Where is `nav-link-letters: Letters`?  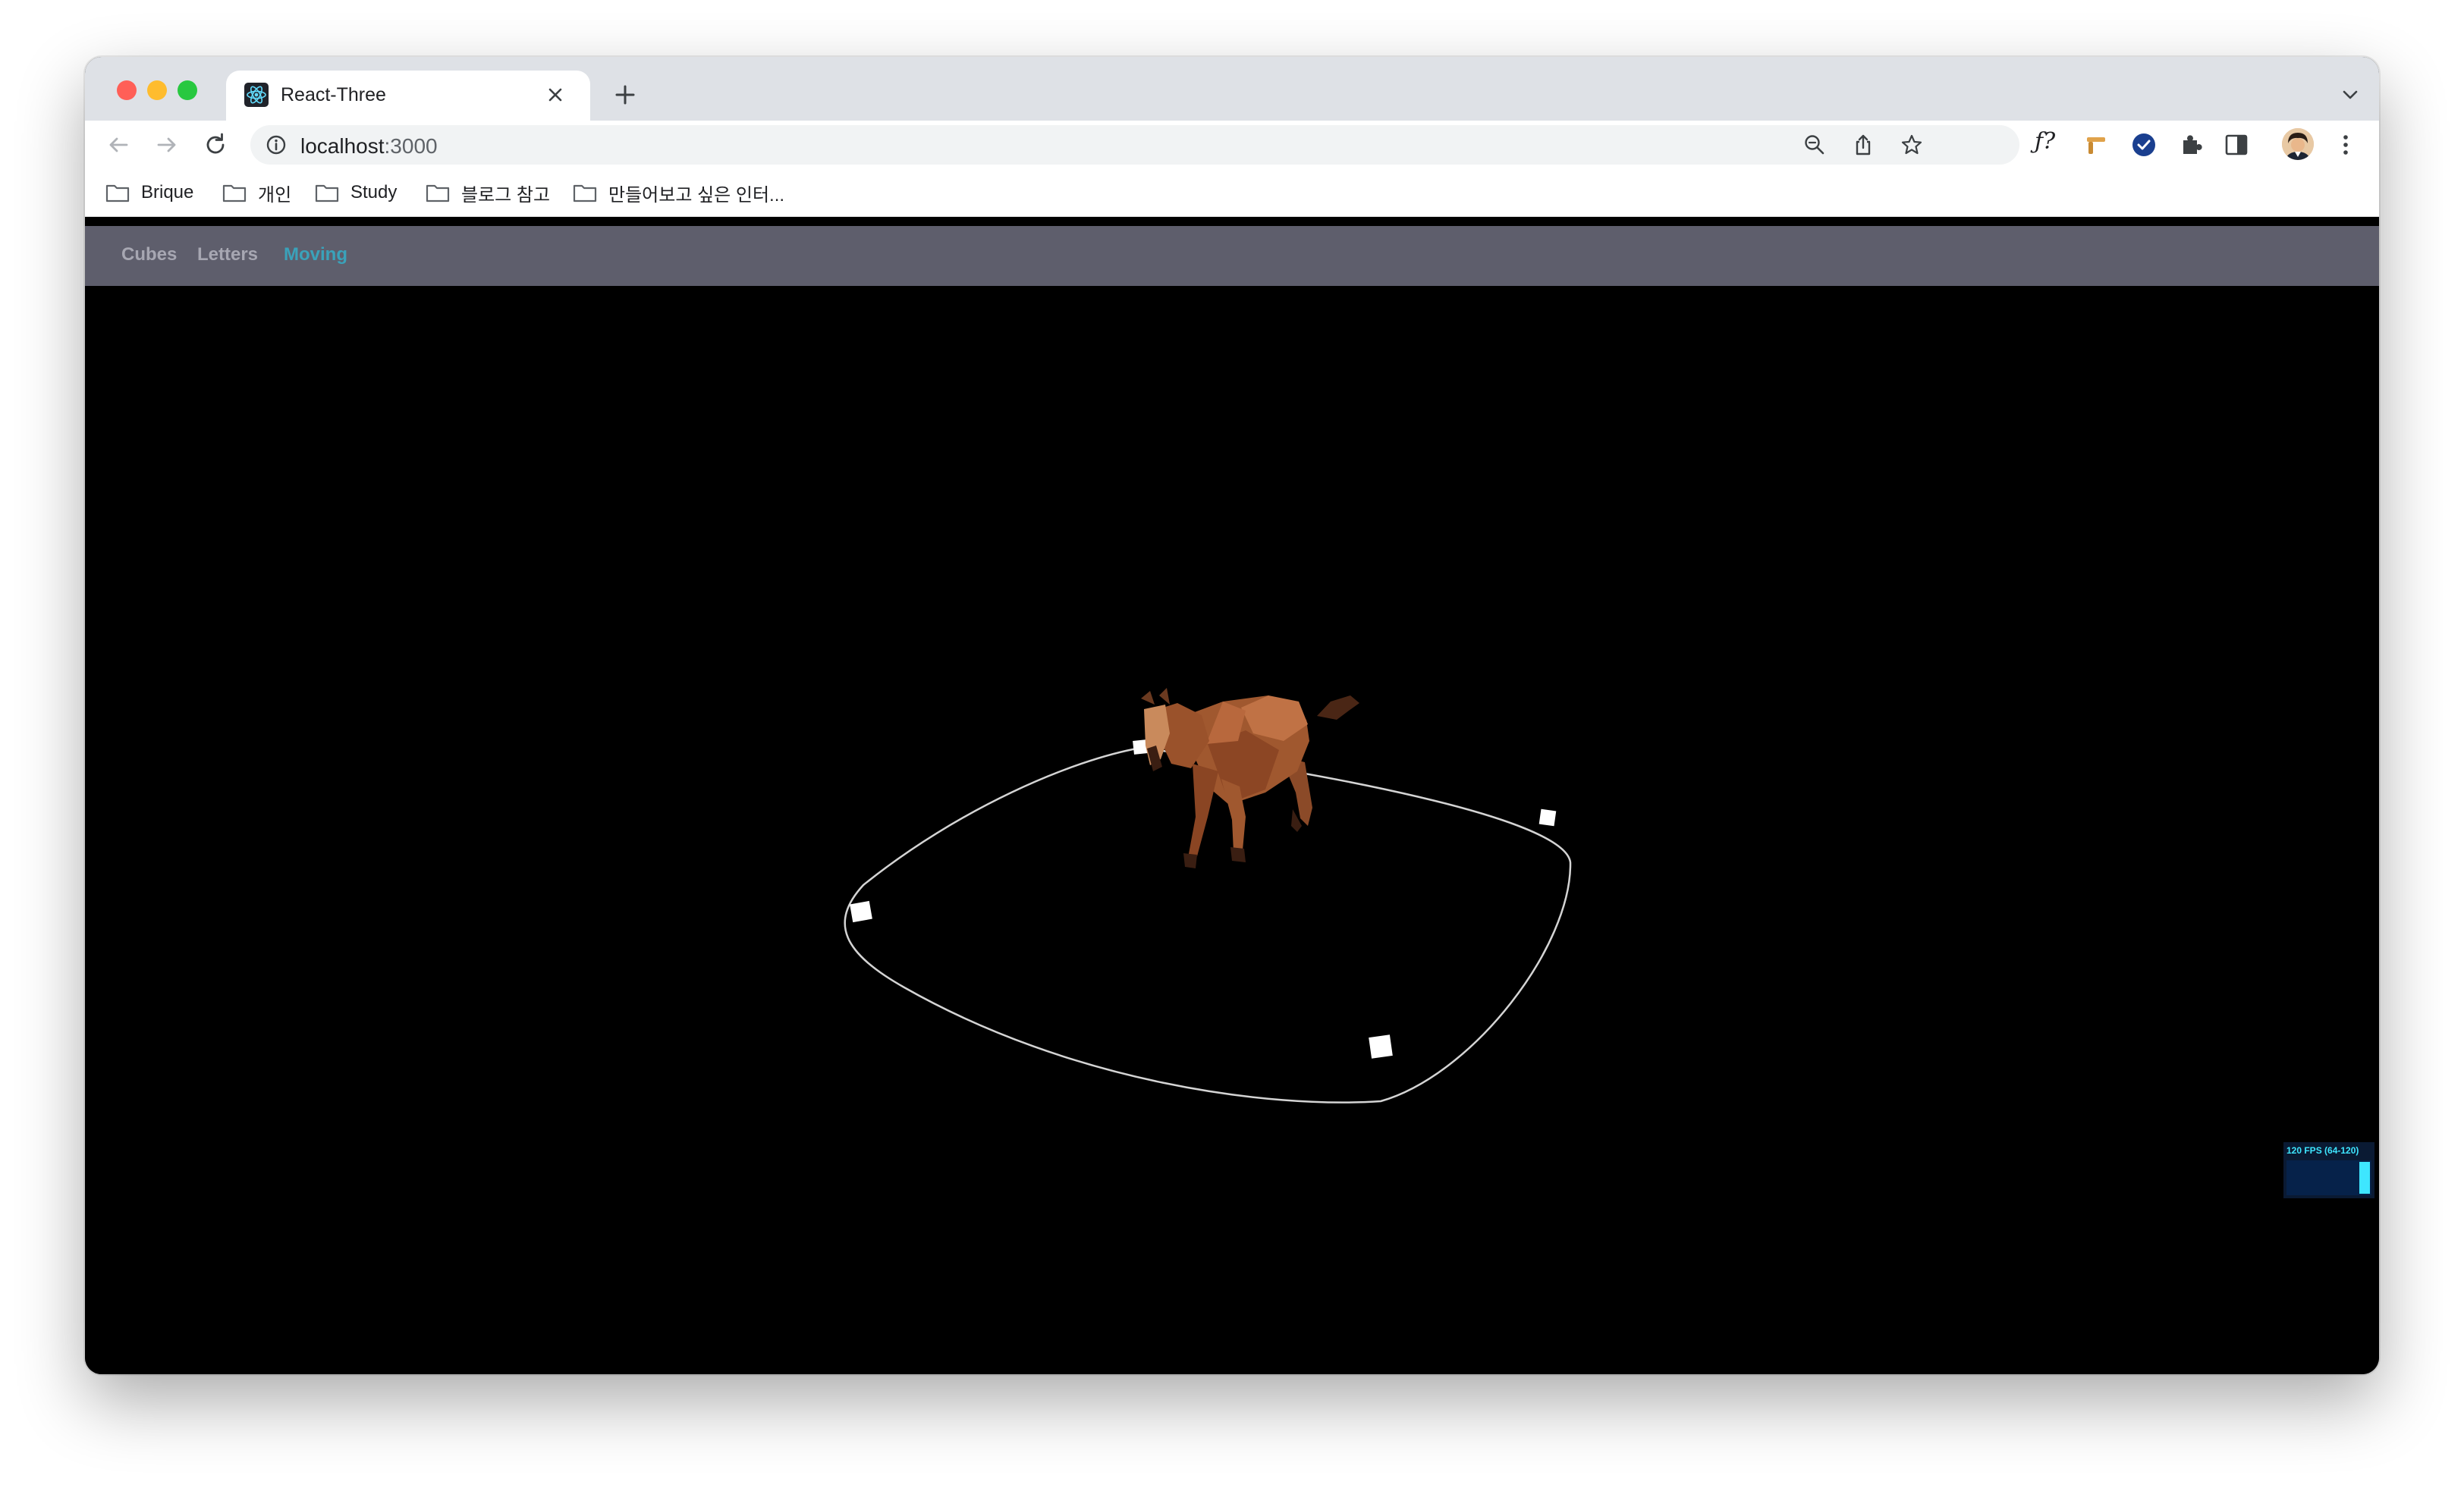 nav-link-letters: Letters is located at coordinates (227, 254).